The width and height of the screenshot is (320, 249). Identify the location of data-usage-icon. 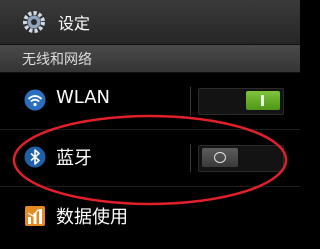
(35, 216).